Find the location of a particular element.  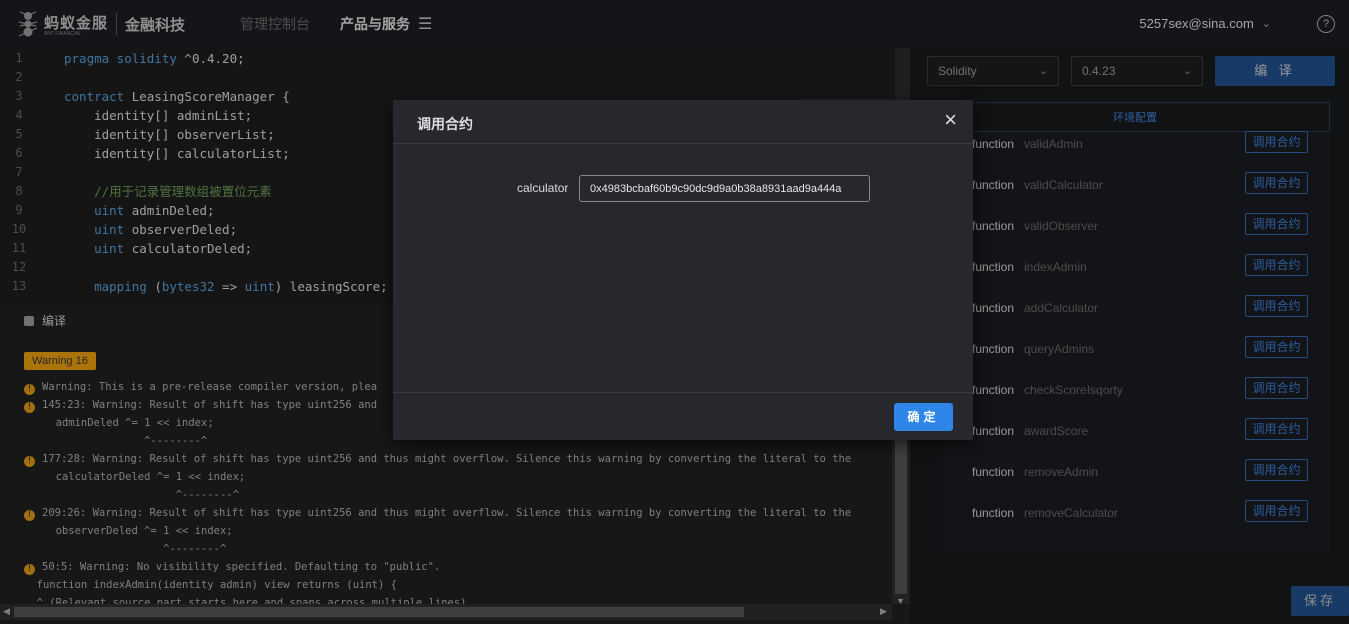

calculator-input is located at coordinates (724, 188).